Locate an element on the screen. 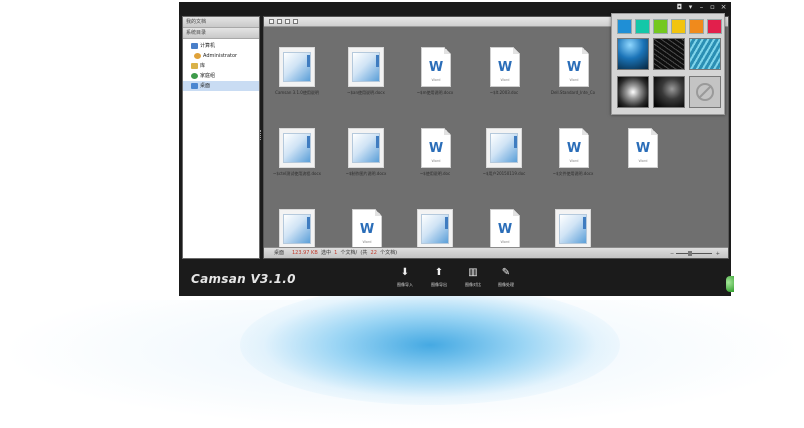 The height and width of the screenshot is (428, 804). background-aqua-lines is located at coordinates (705, 54).